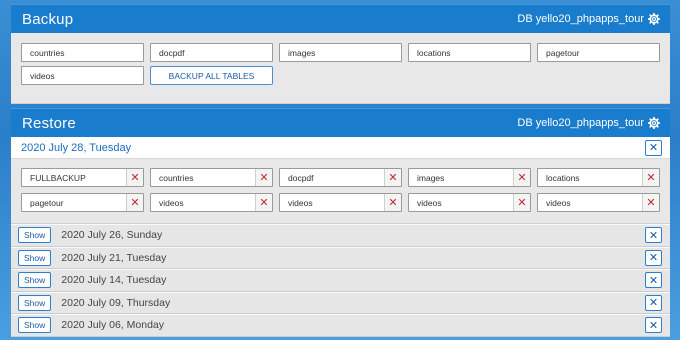 The width and height of the screenshot is (680, 340). What do you see at coordinates (598, 52) in the screenshot?
I see `backup-table-button: pagetour` at bounding box center [598, 52].